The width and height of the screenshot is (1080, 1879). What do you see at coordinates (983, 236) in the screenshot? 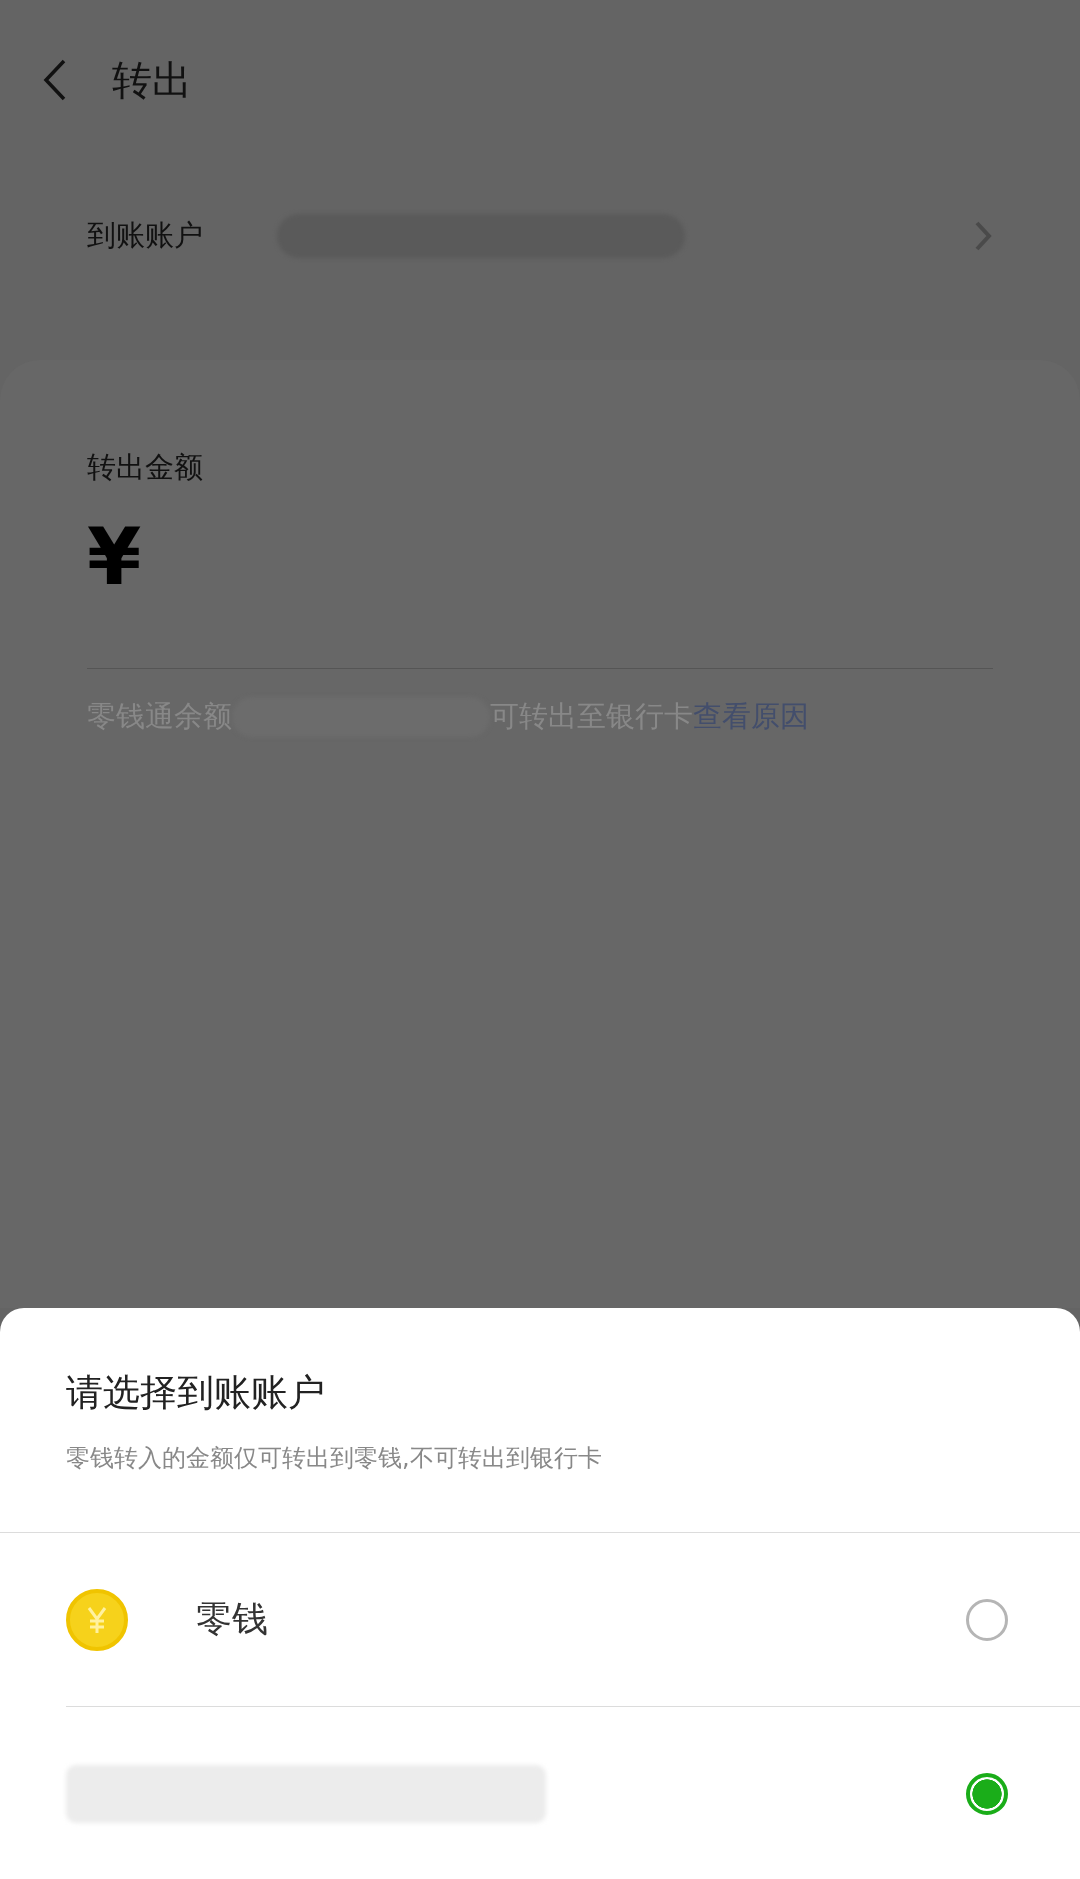
I see `chevron-icon` at bounding box center [983, 236].